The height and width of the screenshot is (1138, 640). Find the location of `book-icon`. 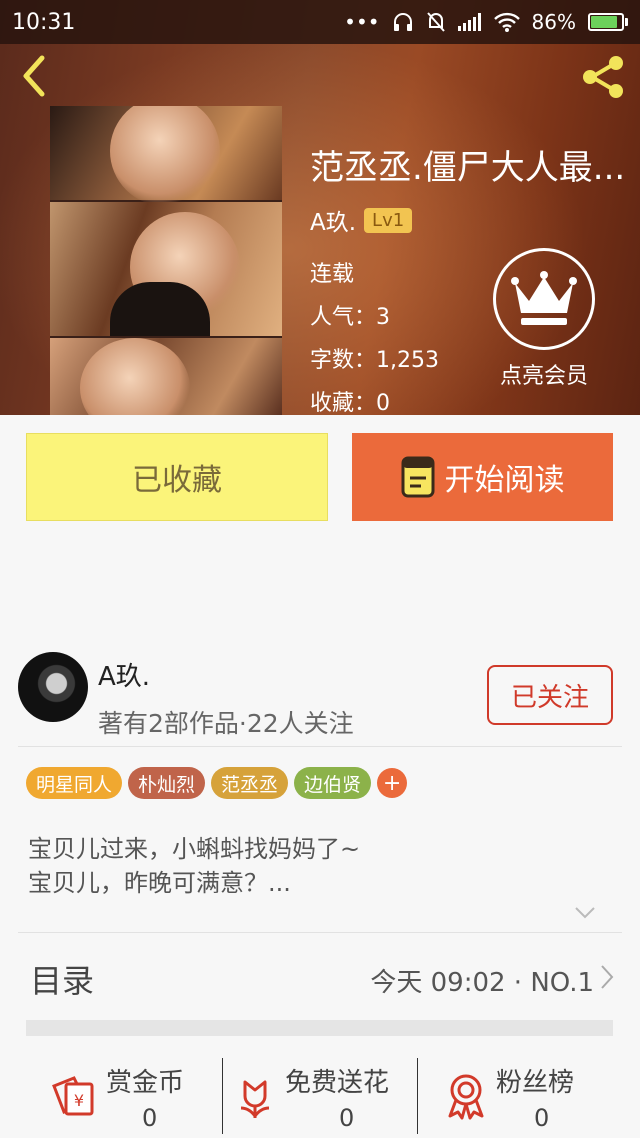

book-icon is located at coordinates (417, 477).